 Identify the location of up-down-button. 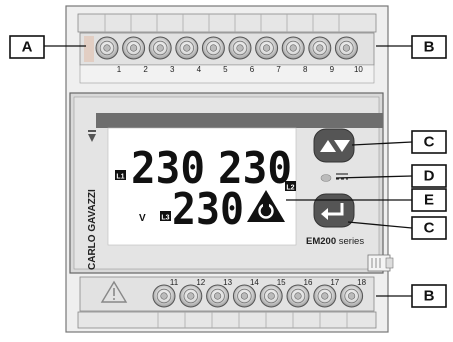
(334, 145).